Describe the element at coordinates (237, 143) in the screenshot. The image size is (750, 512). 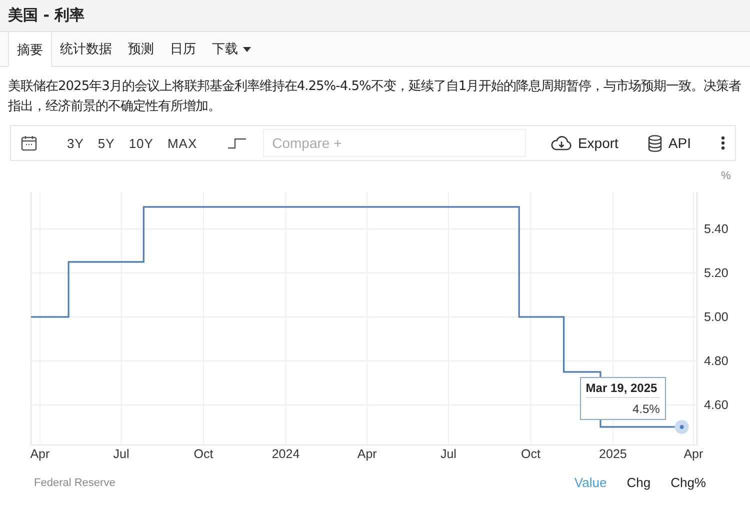
I see `step-line-icon` at that location.